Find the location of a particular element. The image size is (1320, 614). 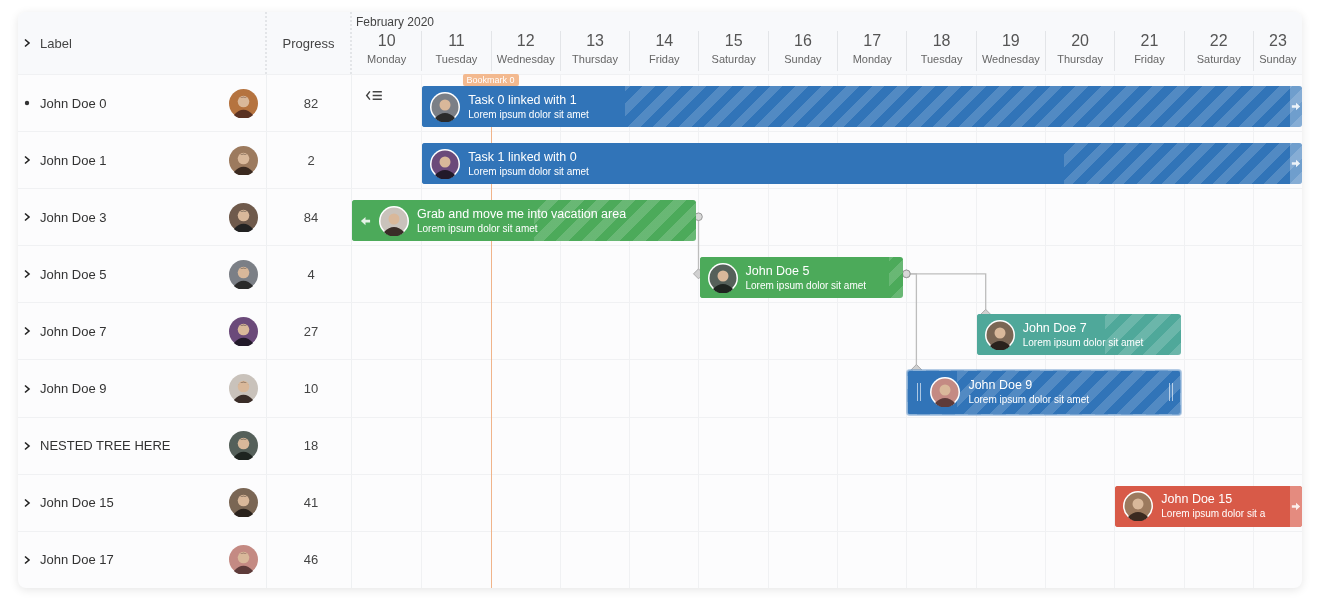

progress-value: 10 is located at coordinates (311, 388).